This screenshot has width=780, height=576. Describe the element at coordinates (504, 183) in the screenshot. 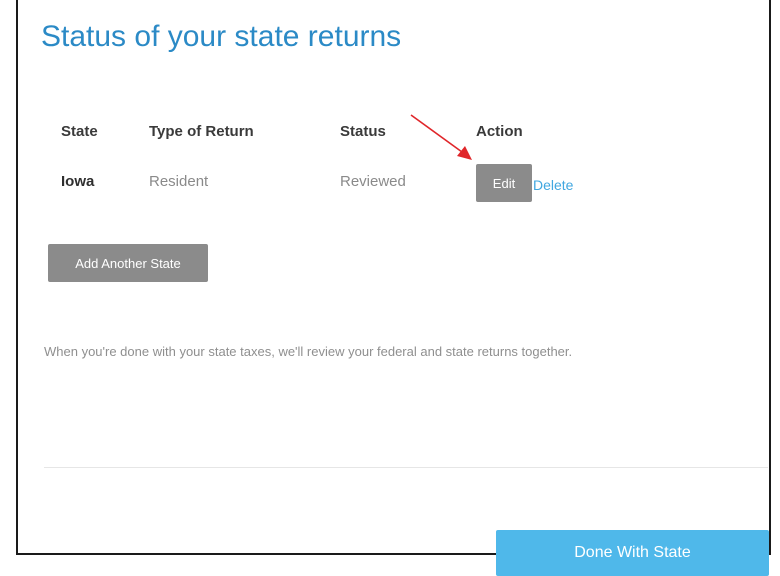

I see `edit-button: Edit` at that location.